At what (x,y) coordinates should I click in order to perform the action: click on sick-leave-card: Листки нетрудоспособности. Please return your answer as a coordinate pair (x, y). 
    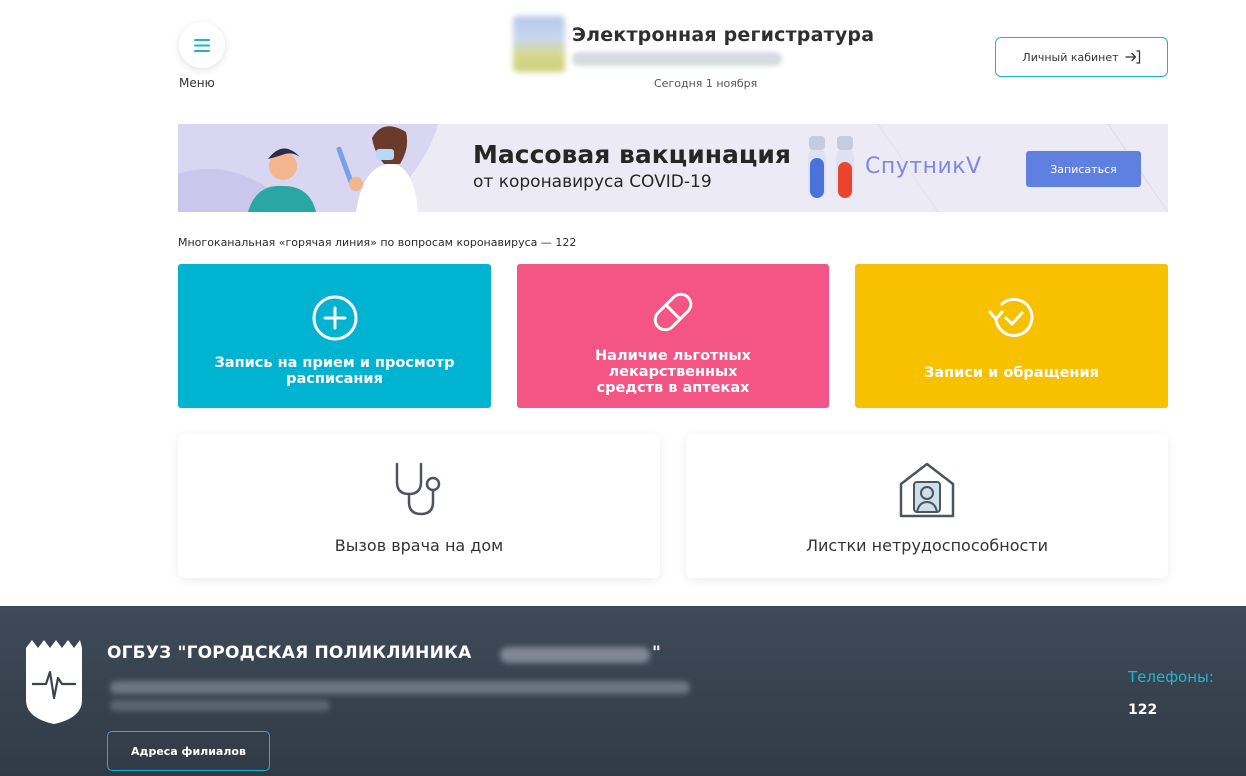
    Looking at the image, I should click on (927, 506).